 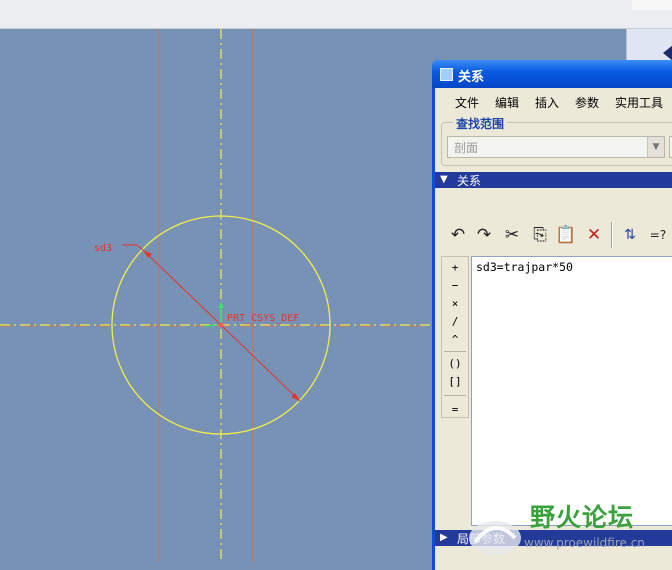 I want to click on dialog-app-icon, so click(x=446, y=74).